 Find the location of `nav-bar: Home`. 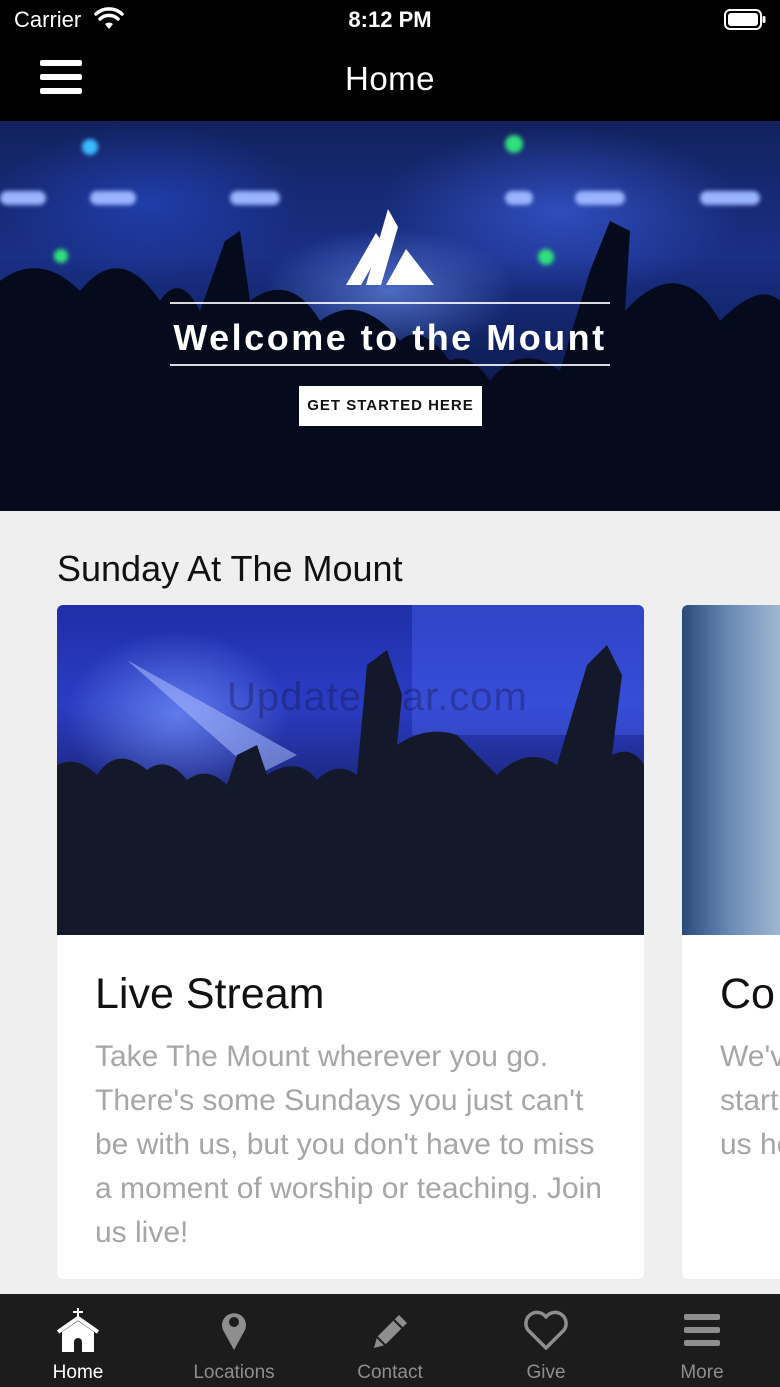

nav-bar: Home is located at coordinates (390, 80).